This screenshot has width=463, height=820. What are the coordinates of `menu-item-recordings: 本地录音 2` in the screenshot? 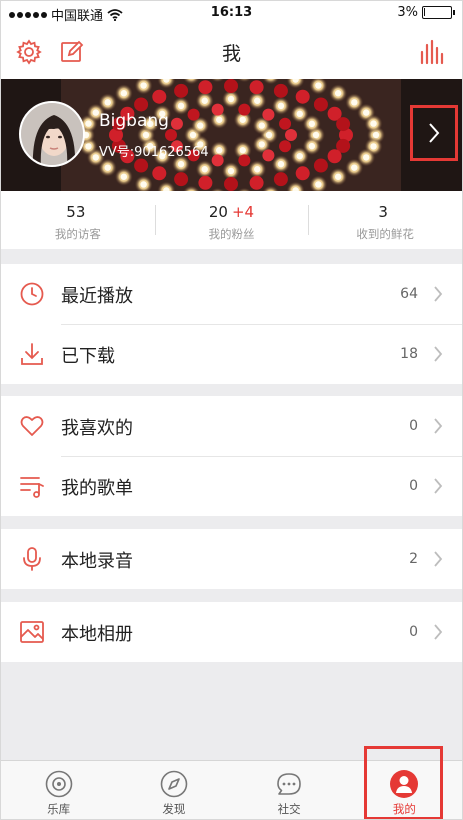 It's located at (231, 559).